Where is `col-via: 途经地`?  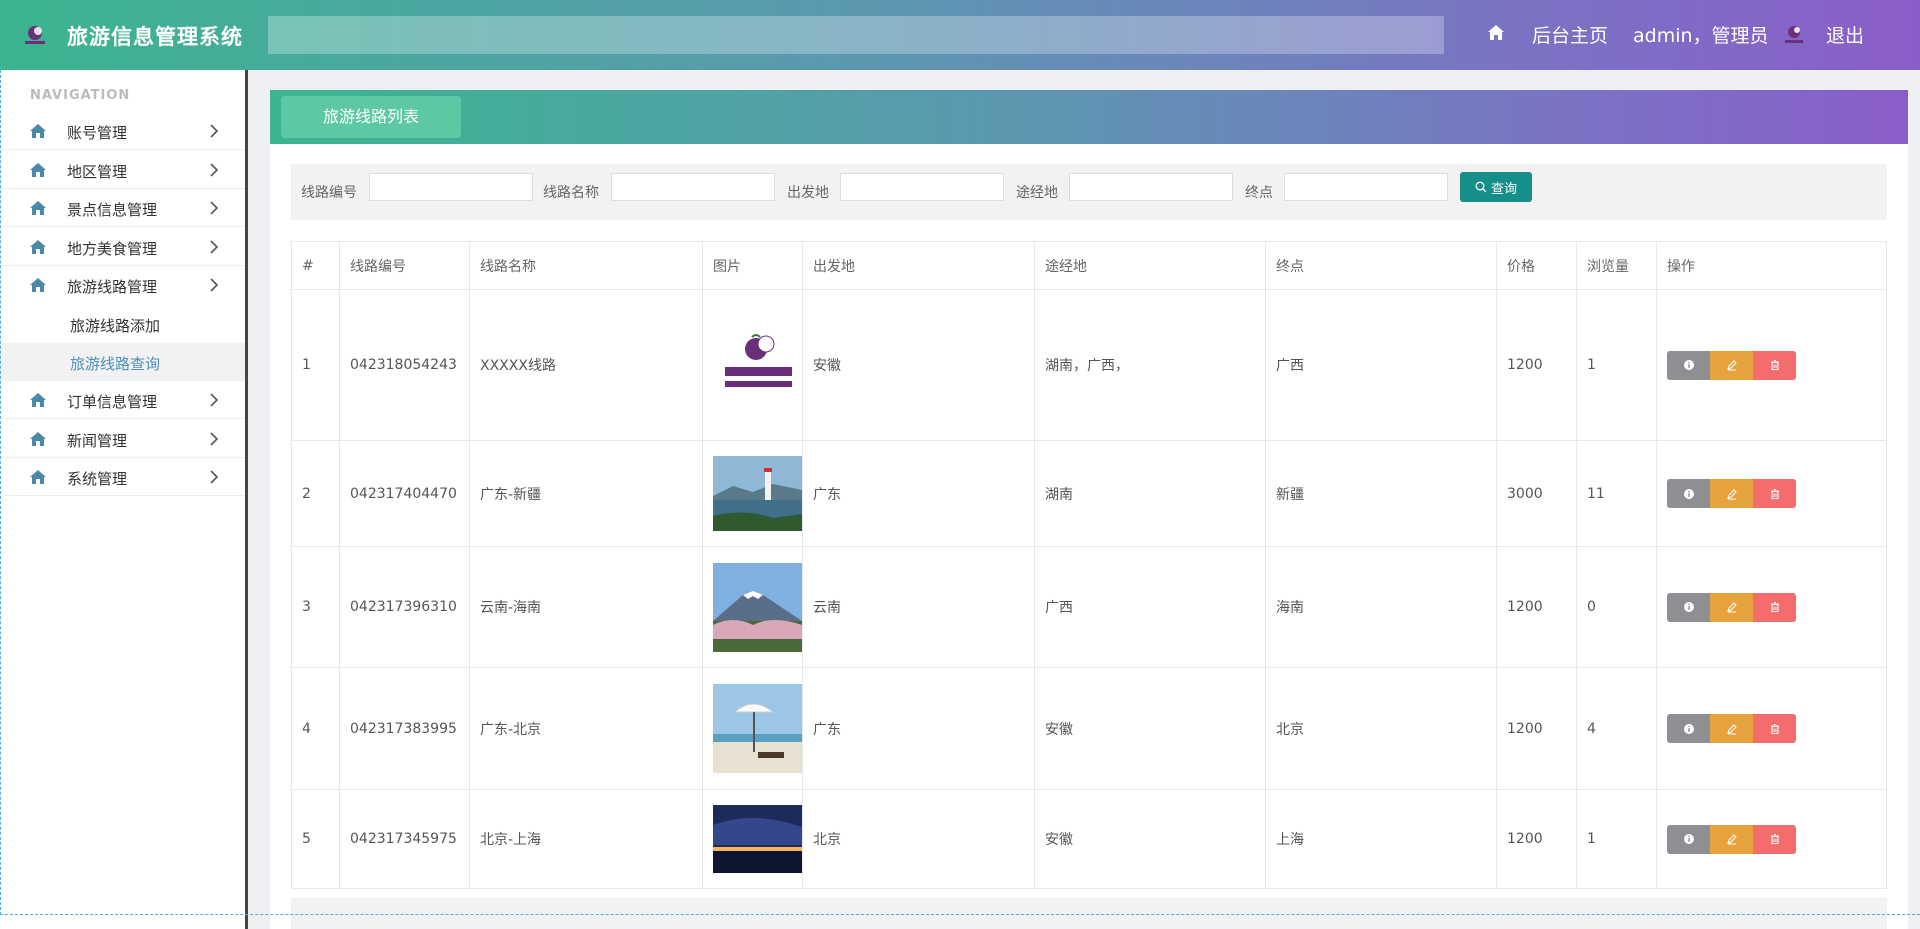
col-via: 途经地 is located at coordinates (1150, 265).